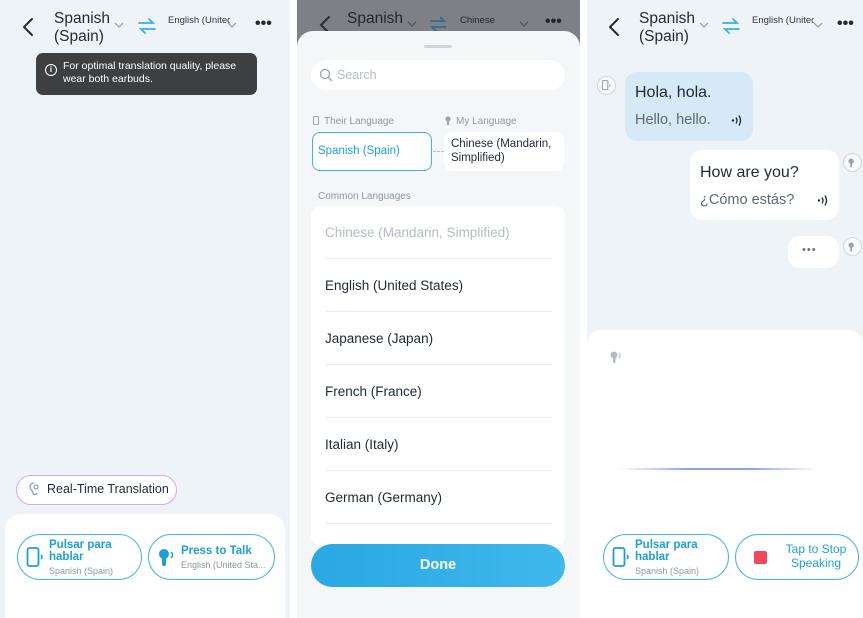  What do you see at coordinates (673, 120) in the screenshot?
I see `message-translation: Hello, hello.` at bounding box center [673, 120].